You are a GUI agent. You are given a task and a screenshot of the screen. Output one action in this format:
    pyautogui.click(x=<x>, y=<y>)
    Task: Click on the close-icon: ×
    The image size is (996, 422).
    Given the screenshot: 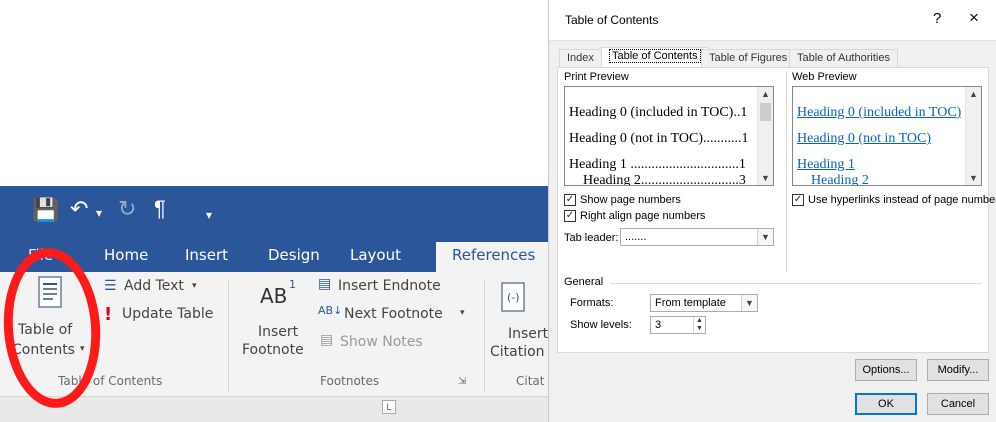 What is the action you would take?
    pyautogui.click(x=974, y=18)
    